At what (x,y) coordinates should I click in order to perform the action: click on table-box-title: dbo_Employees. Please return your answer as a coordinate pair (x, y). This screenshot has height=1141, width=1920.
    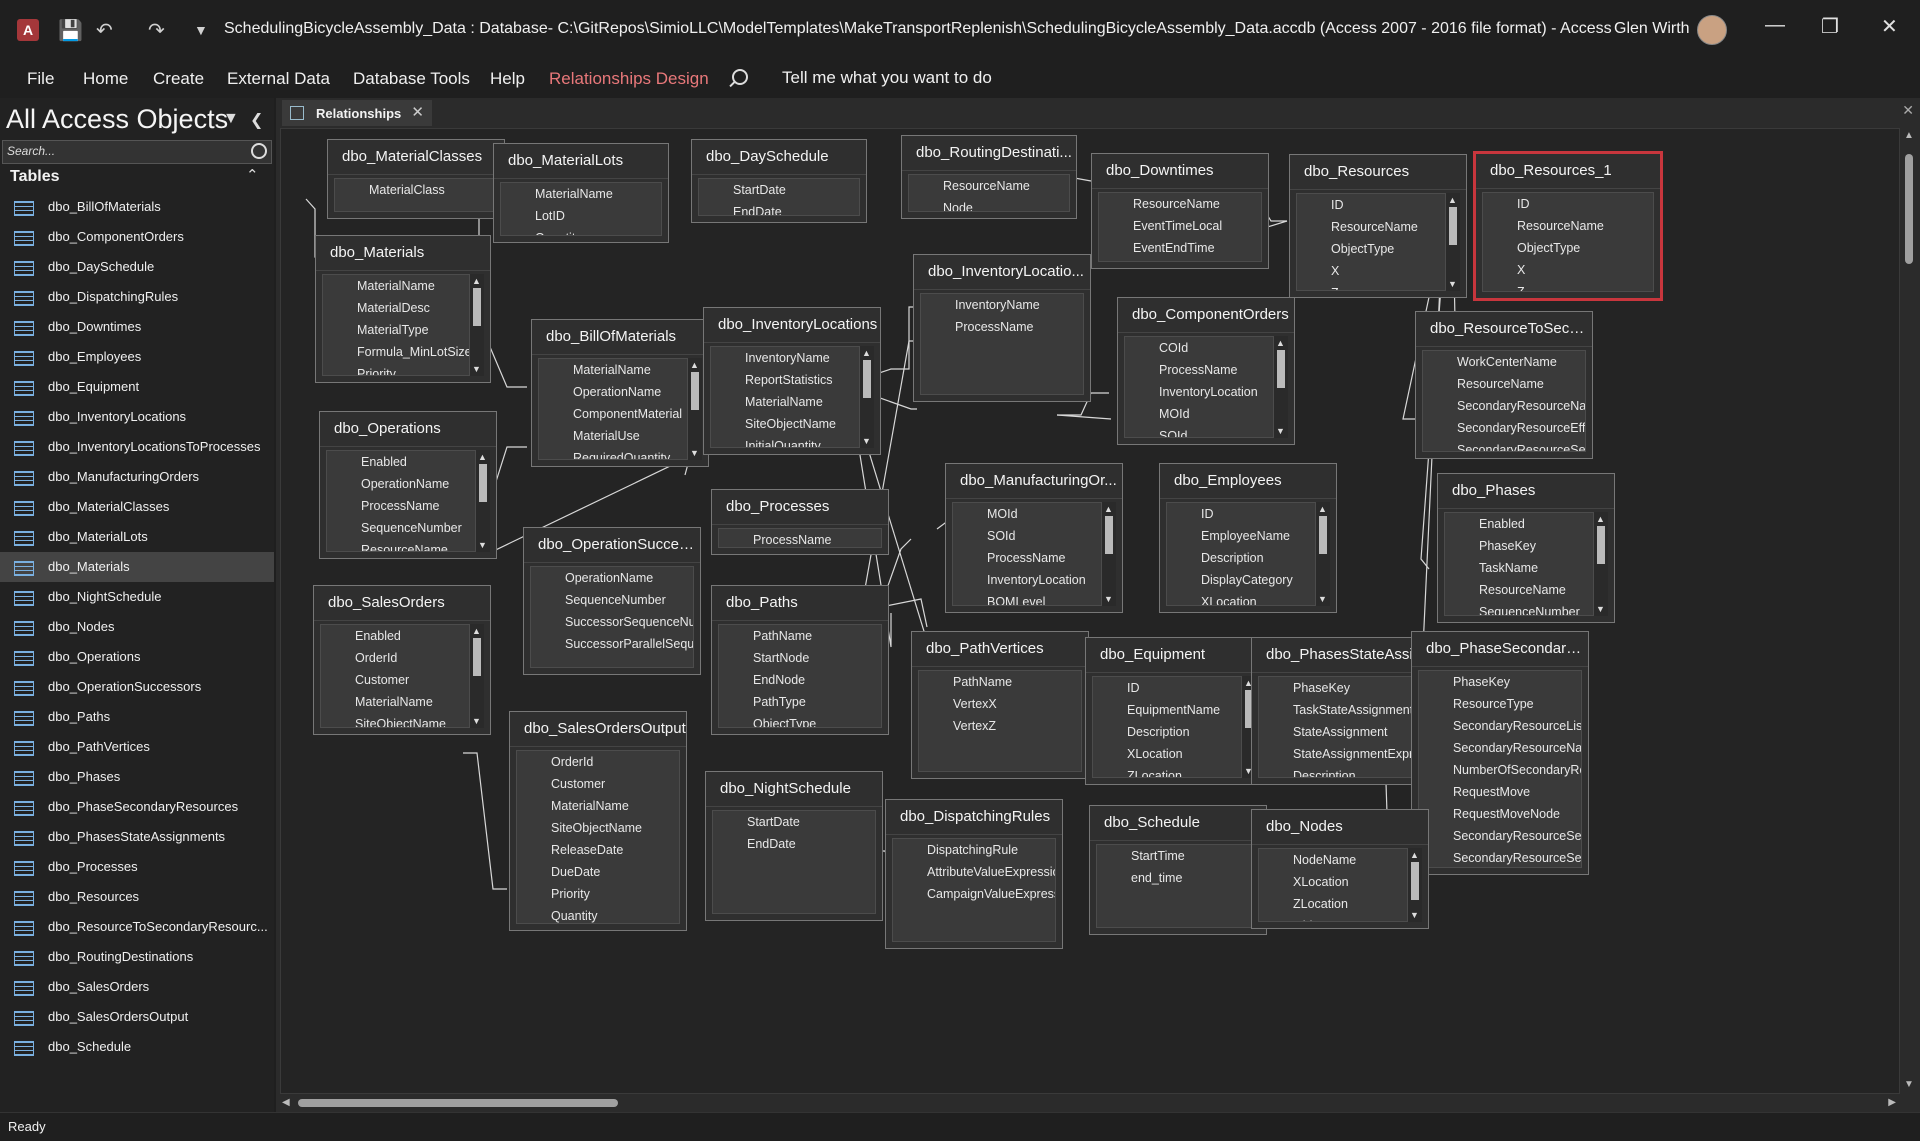
    Looking at the image, I should click on (1248, 481).